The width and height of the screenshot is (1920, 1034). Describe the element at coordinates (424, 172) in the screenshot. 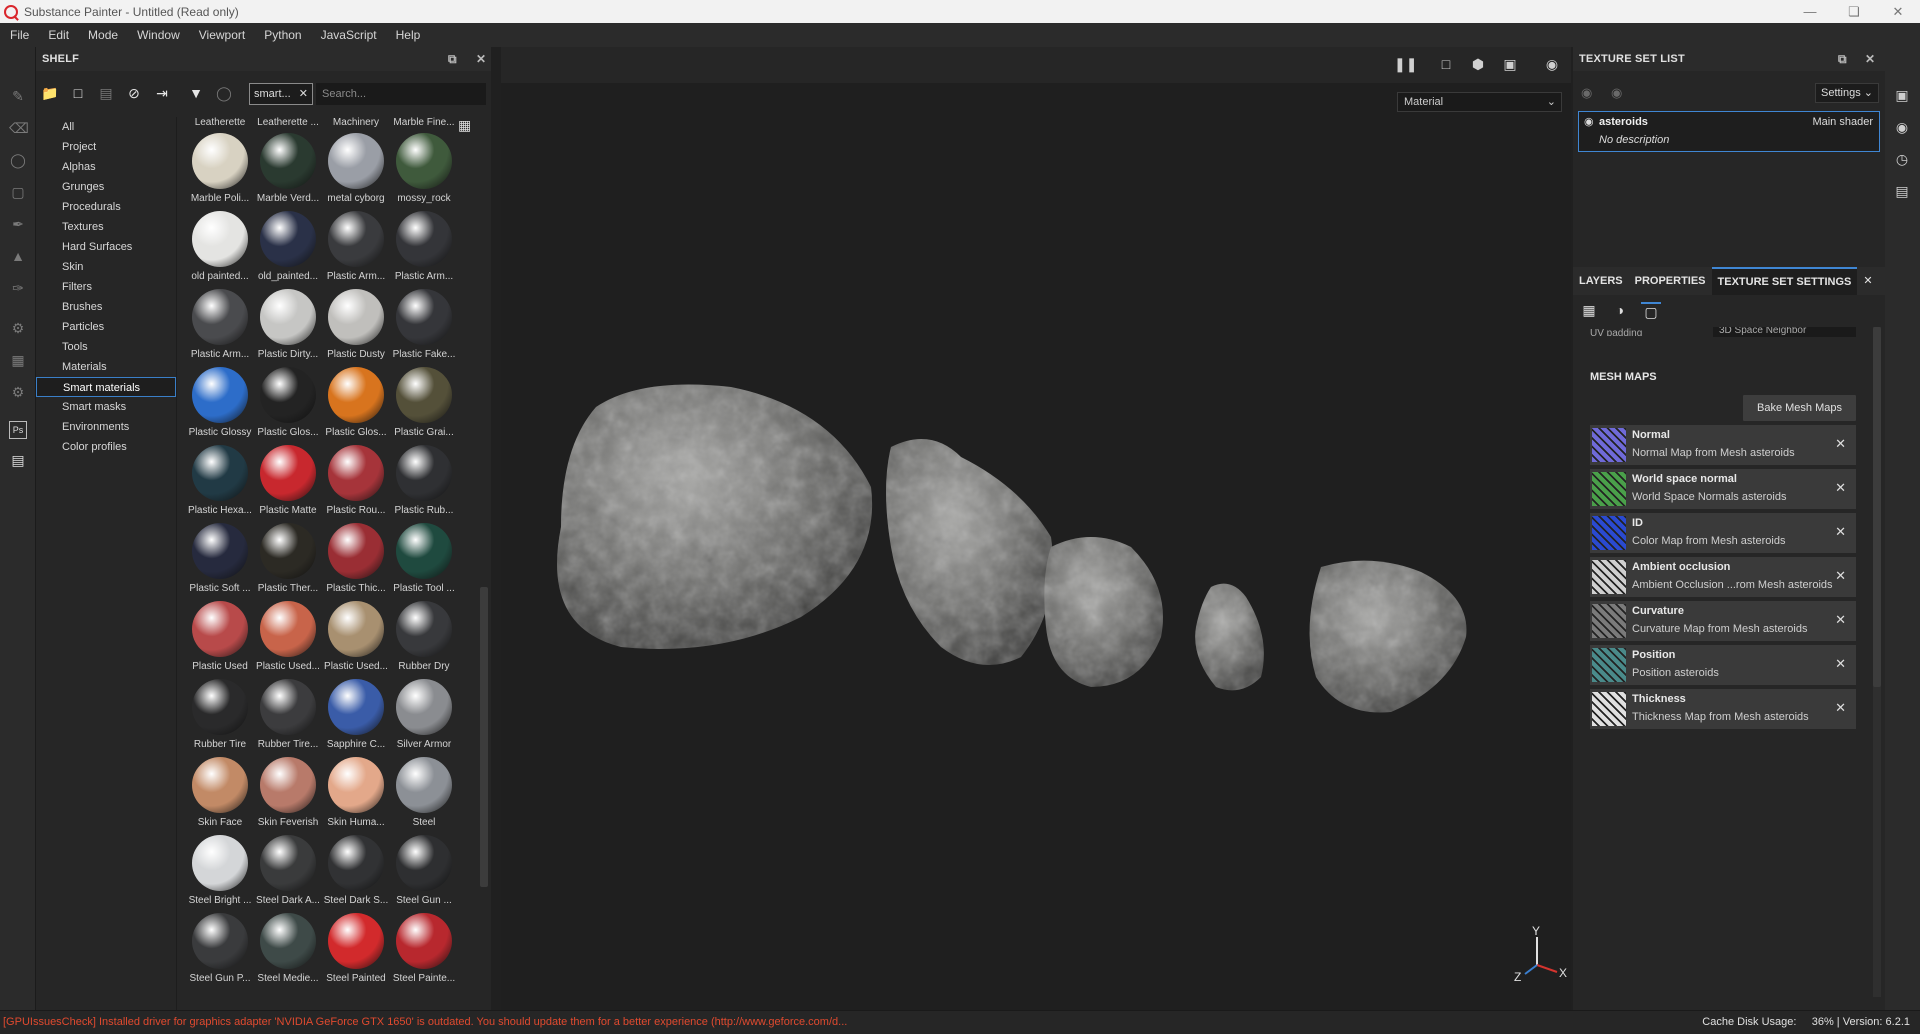

I see `material-thumbnail: mossy_rock` at that location.